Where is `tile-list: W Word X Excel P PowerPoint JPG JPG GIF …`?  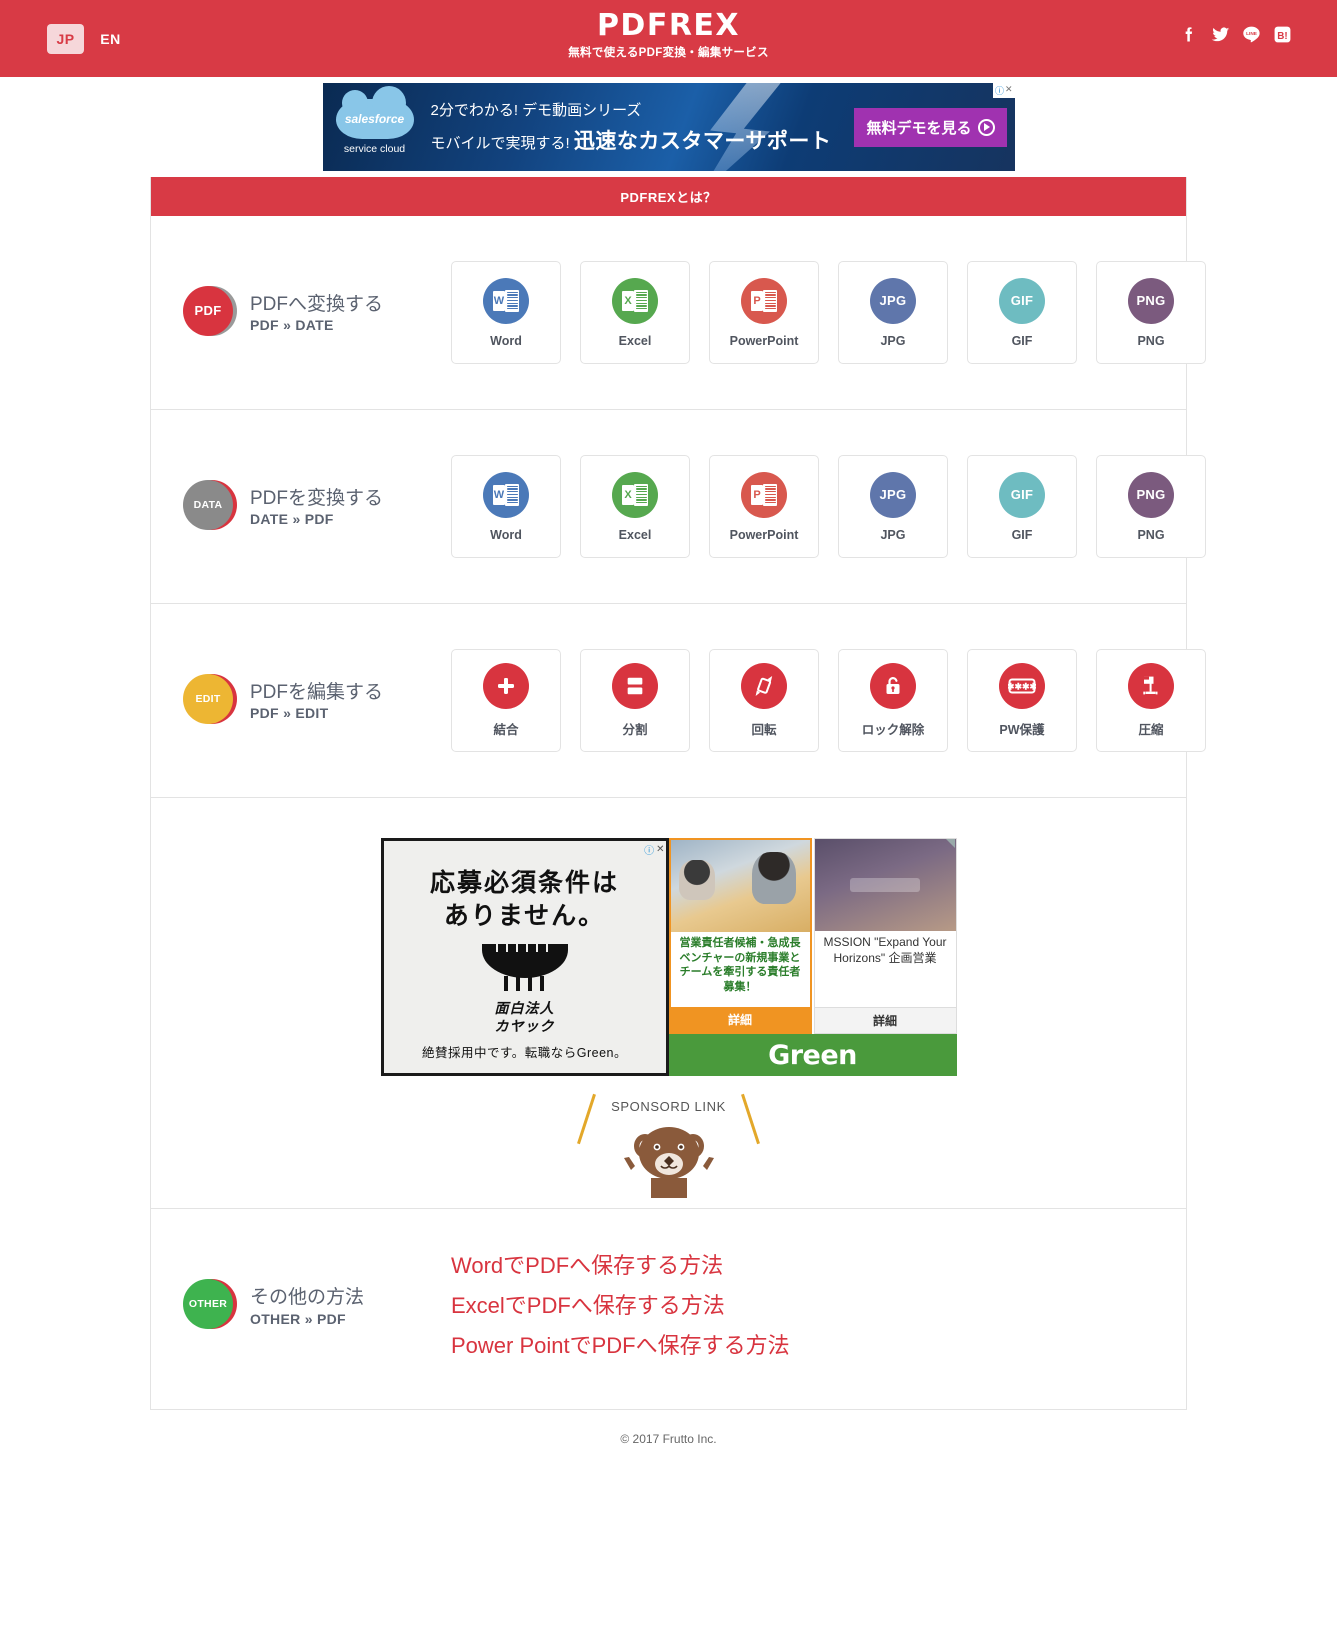 tile-list: W Word X Excel P PowerPoint JPG JPG GIF … is located at coordinates (844, 506).